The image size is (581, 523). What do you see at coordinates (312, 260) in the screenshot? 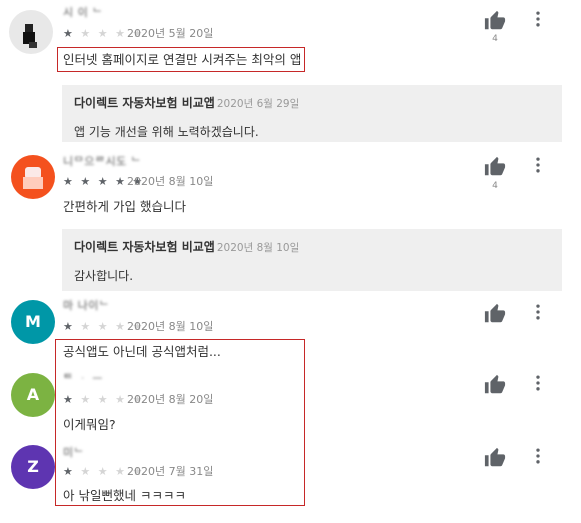
I see `developer-reply: 다이렉트 자동차보험 비교앱 2020년 8월 10일 감사합니다.` at bounding box center [312, 260].